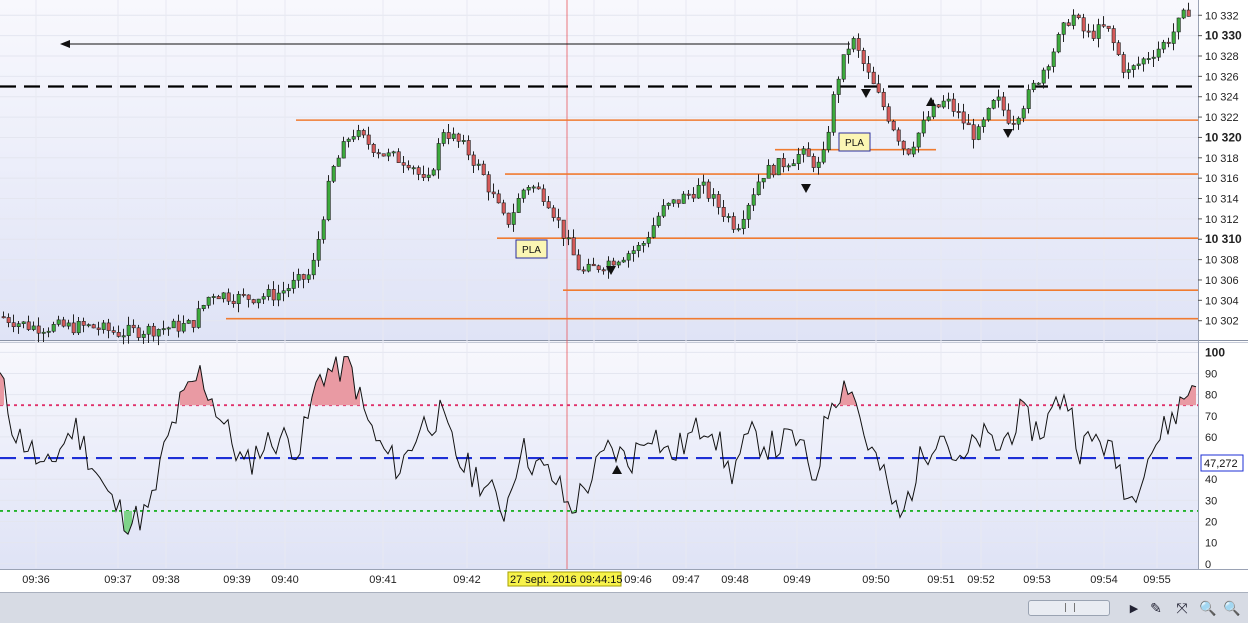 This screenshot has height=623, width=1248. What do you see at coordinates (1211, 544) in the screenshot?
I see `oscillator-axis-label: 10` at bounding box center [1211, 544].